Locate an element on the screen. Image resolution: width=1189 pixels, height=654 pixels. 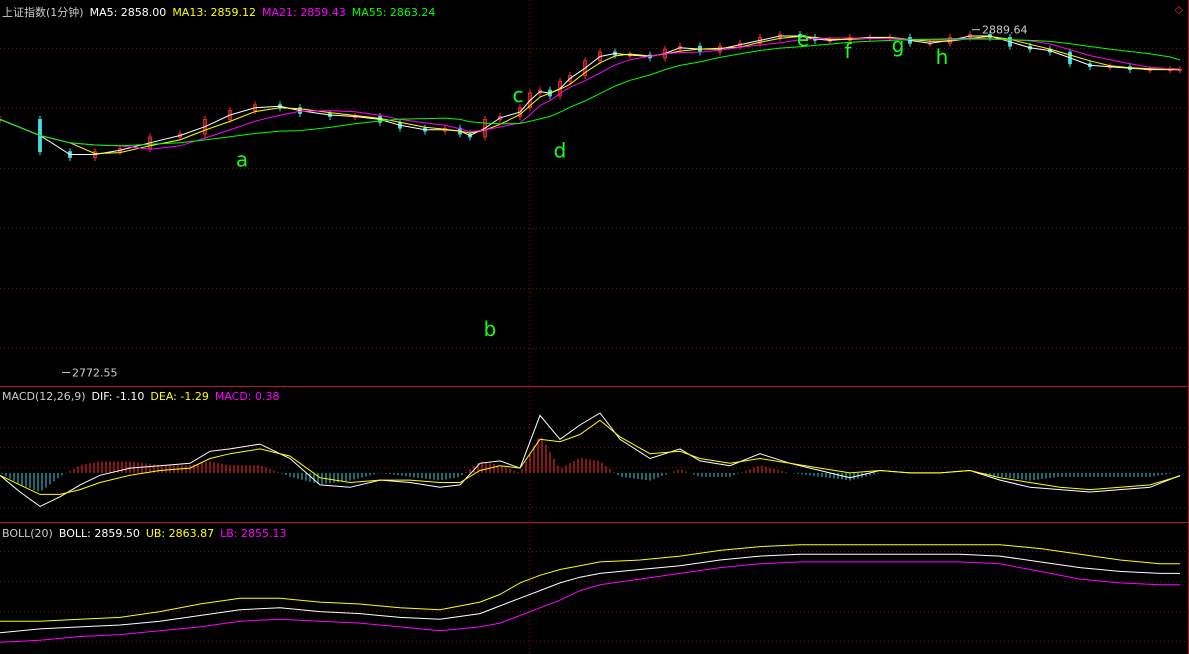
annotation-letter-e: e is located at coordinates (803, 39).